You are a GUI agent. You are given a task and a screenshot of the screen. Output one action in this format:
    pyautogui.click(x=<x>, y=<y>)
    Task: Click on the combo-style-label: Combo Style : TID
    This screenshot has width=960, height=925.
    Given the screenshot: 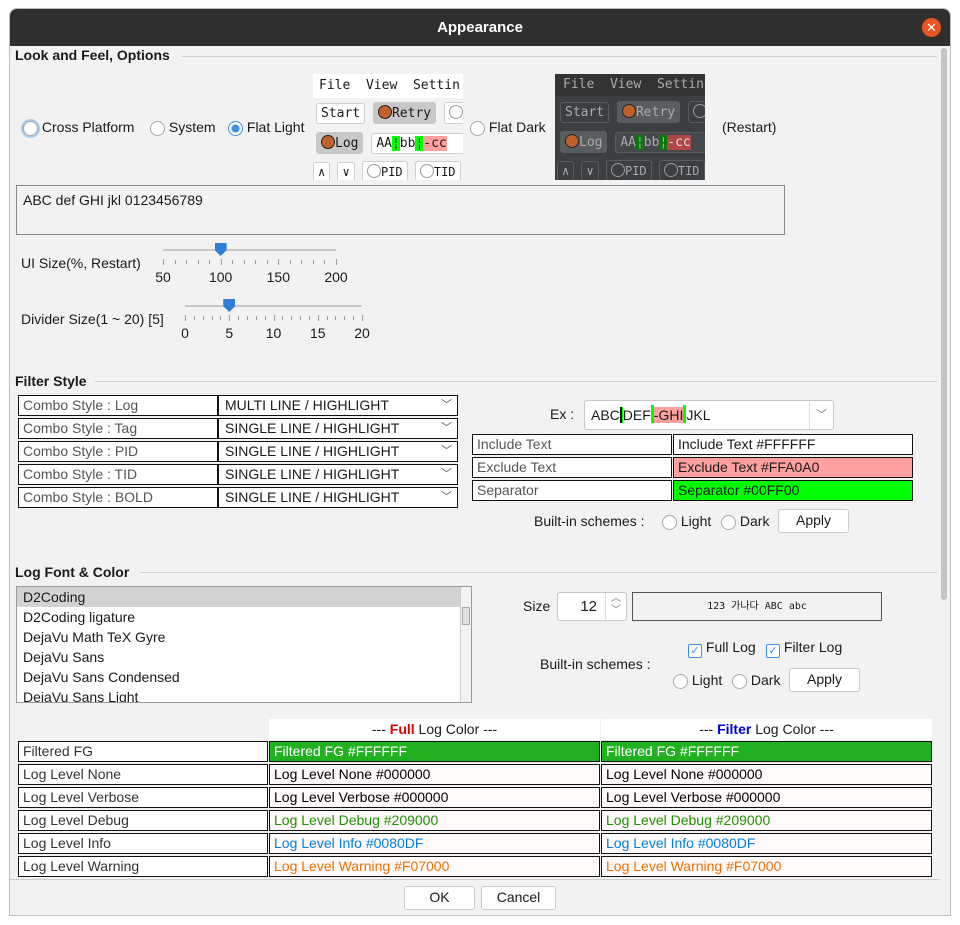 What is the action you would take?
    pyautogui.click(x=118, y=474)
    